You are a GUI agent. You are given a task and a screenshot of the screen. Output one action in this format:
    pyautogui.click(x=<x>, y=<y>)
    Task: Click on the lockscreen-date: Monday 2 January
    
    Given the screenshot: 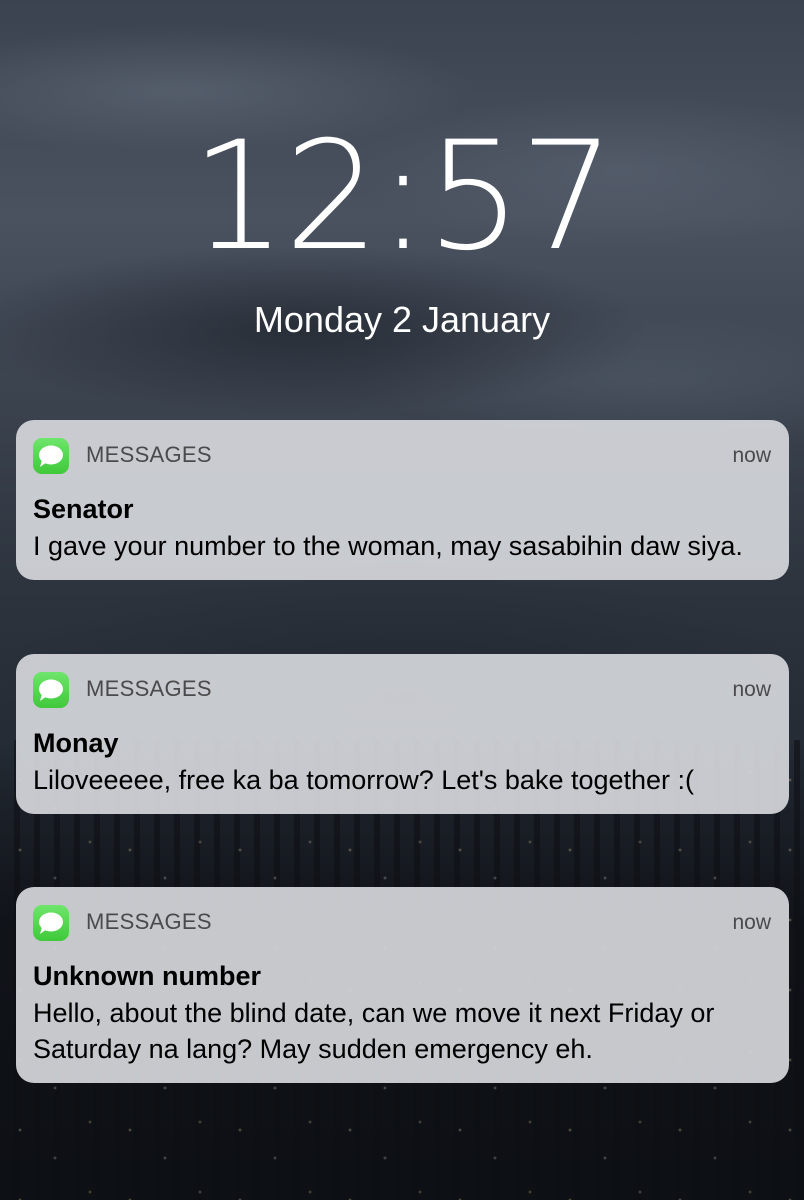 What is the action you would take?
    pyautogui.click(x=402, y=319)
    